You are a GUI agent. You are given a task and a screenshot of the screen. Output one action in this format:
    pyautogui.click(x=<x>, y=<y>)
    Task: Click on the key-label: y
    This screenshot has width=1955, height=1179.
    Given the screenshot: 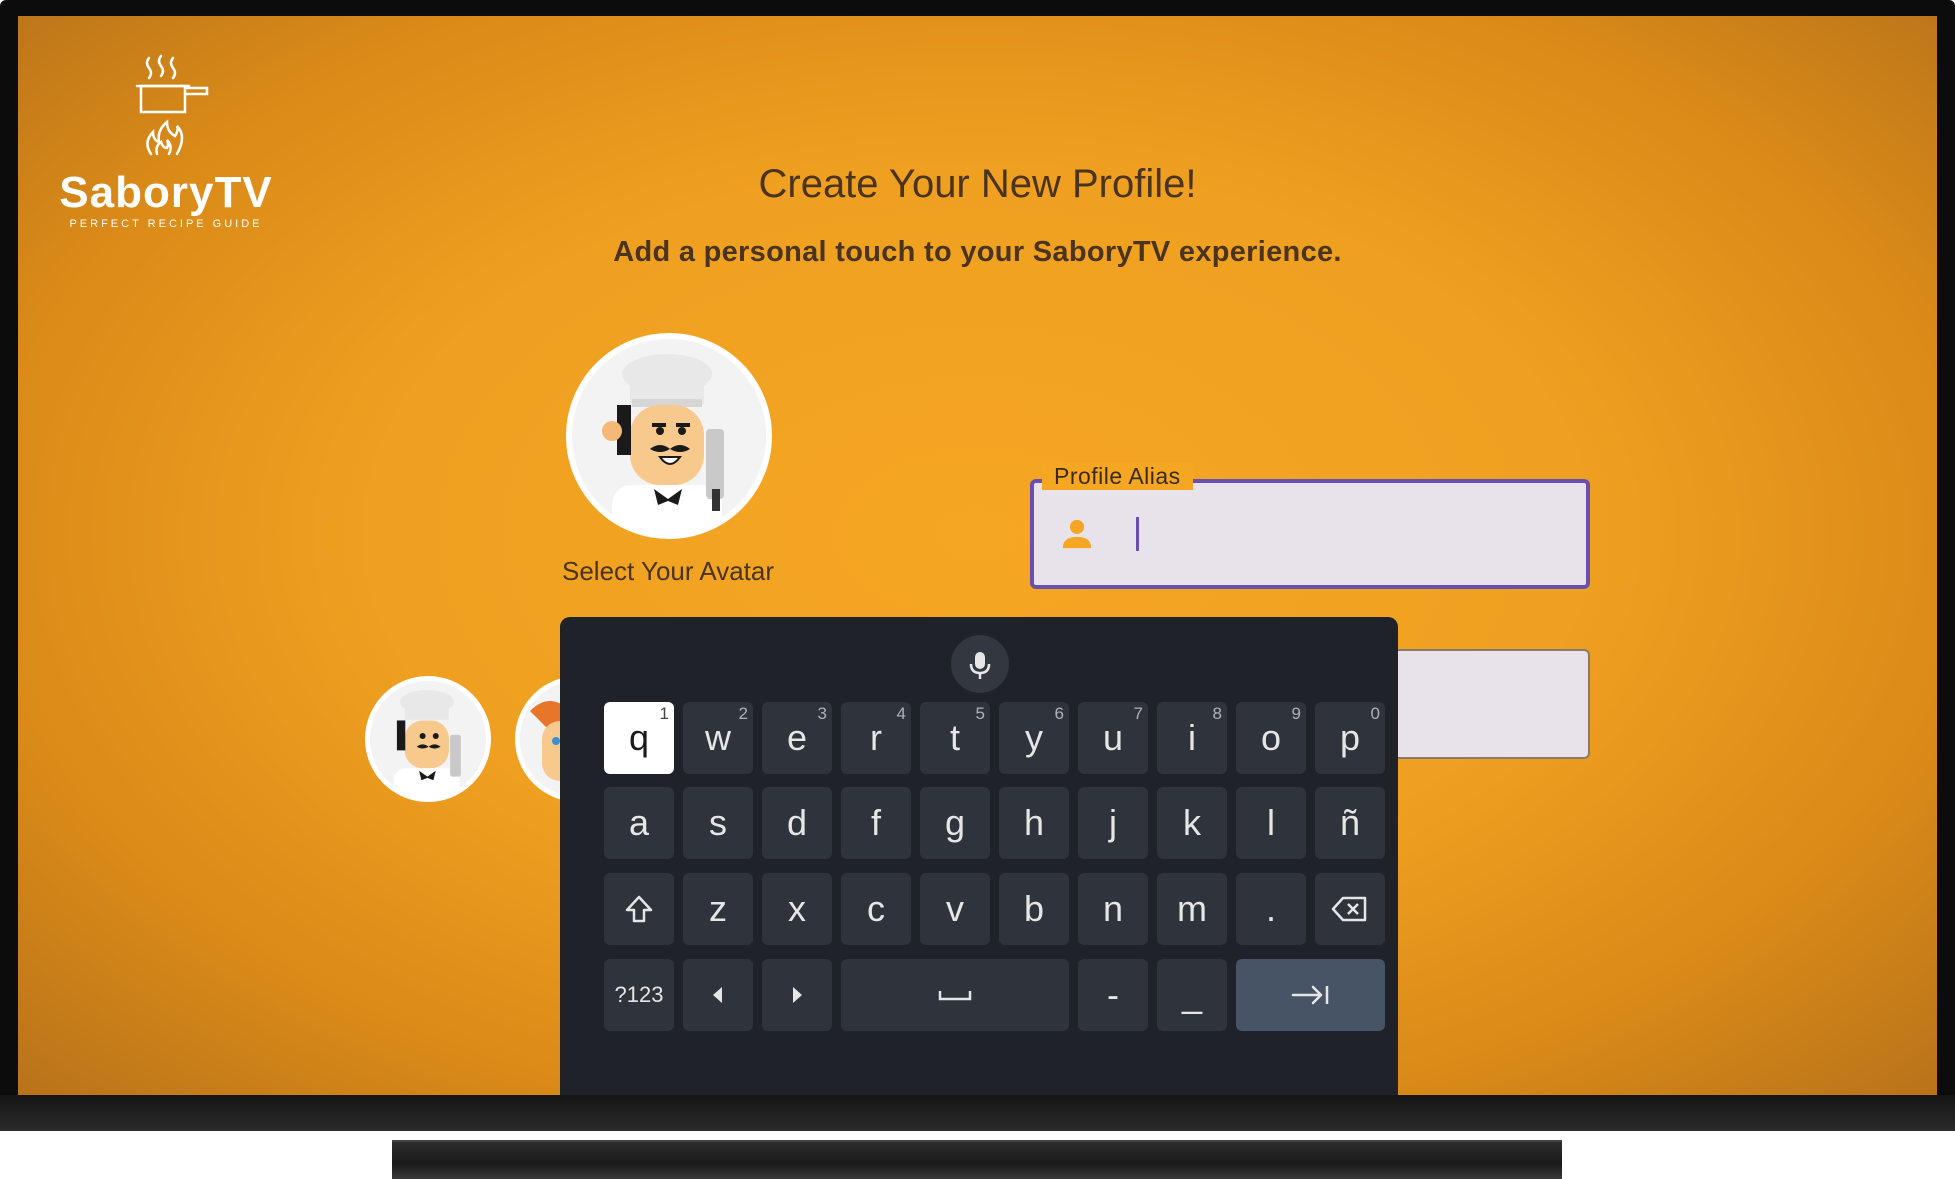 What is the action you would take?
    pyautogui.click(x=1034, y=737)
    